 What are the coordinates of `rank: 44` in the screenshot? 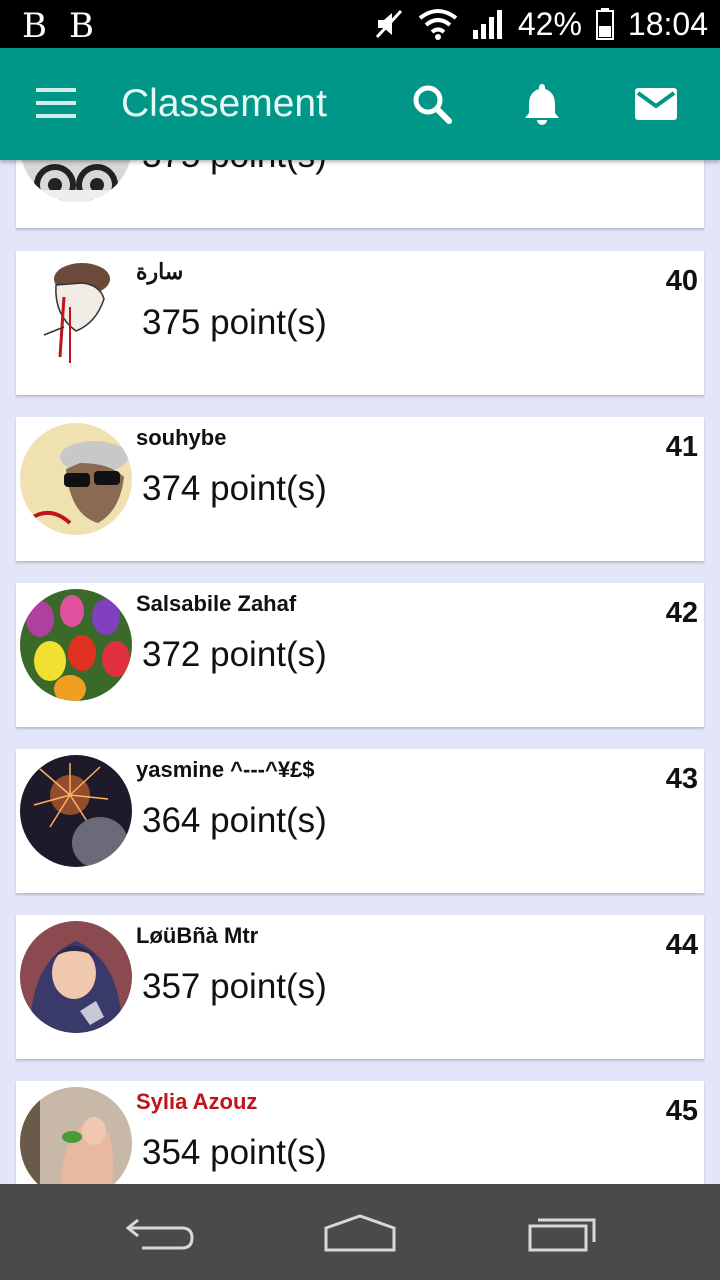 It's located at (681, 945).